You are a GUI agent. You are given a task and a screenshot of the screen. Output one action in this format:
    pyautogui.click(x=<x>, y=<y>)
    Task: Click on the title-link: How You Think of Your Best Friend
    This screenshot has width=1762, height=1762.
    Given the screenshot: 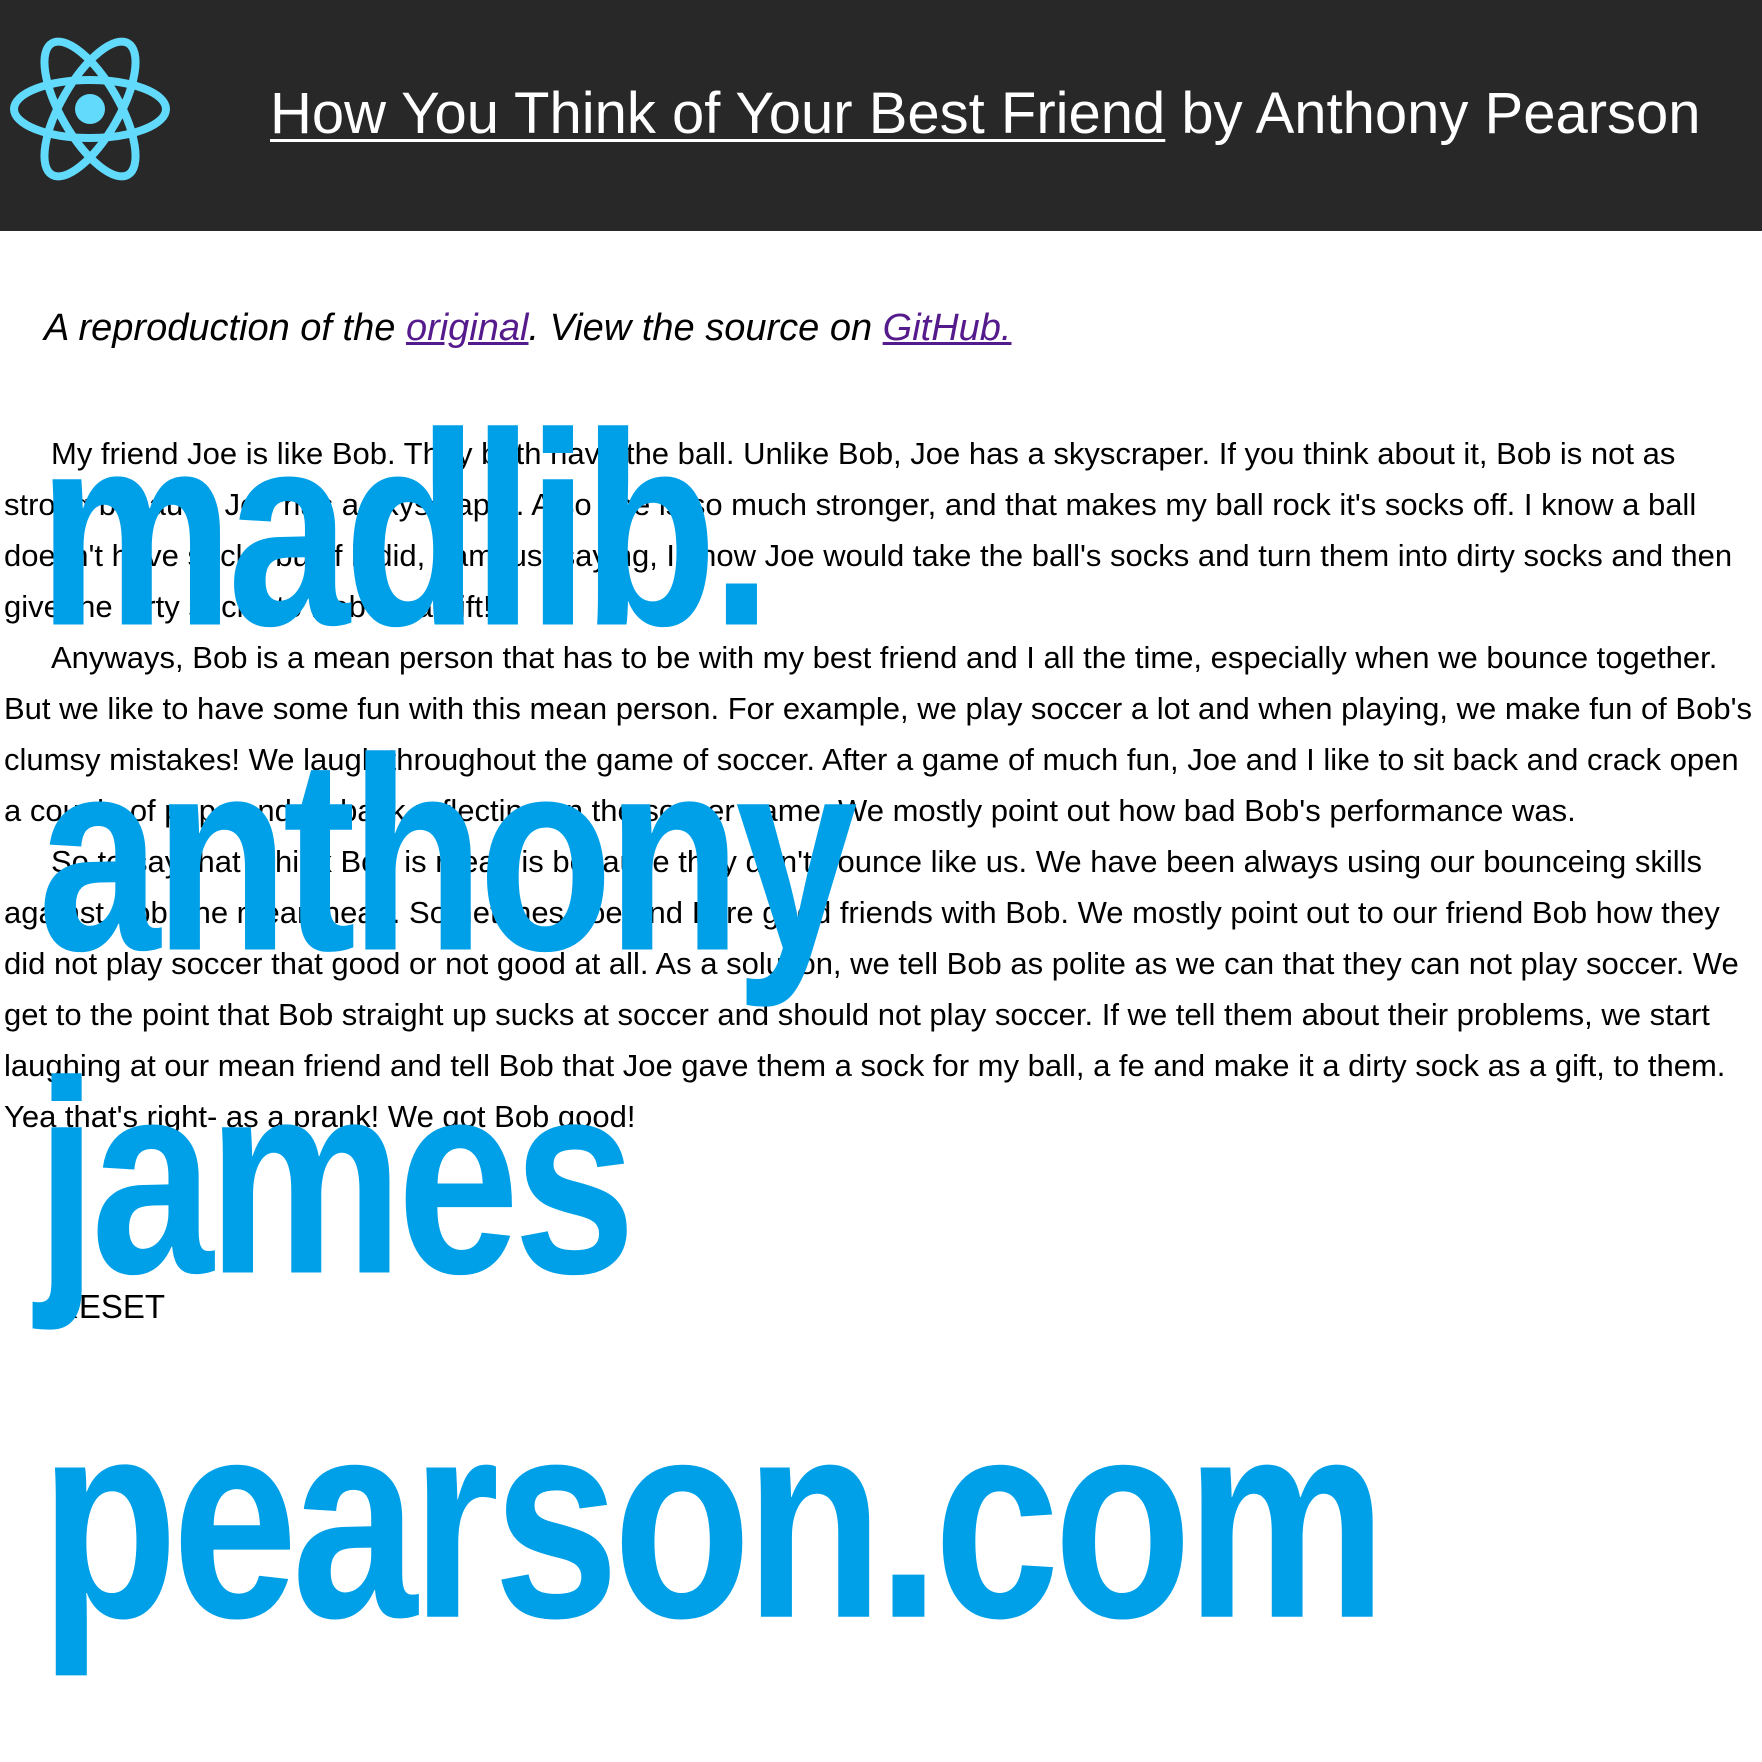 What is the action you would take?
    pyautogui.click(x=717, y=113)
    